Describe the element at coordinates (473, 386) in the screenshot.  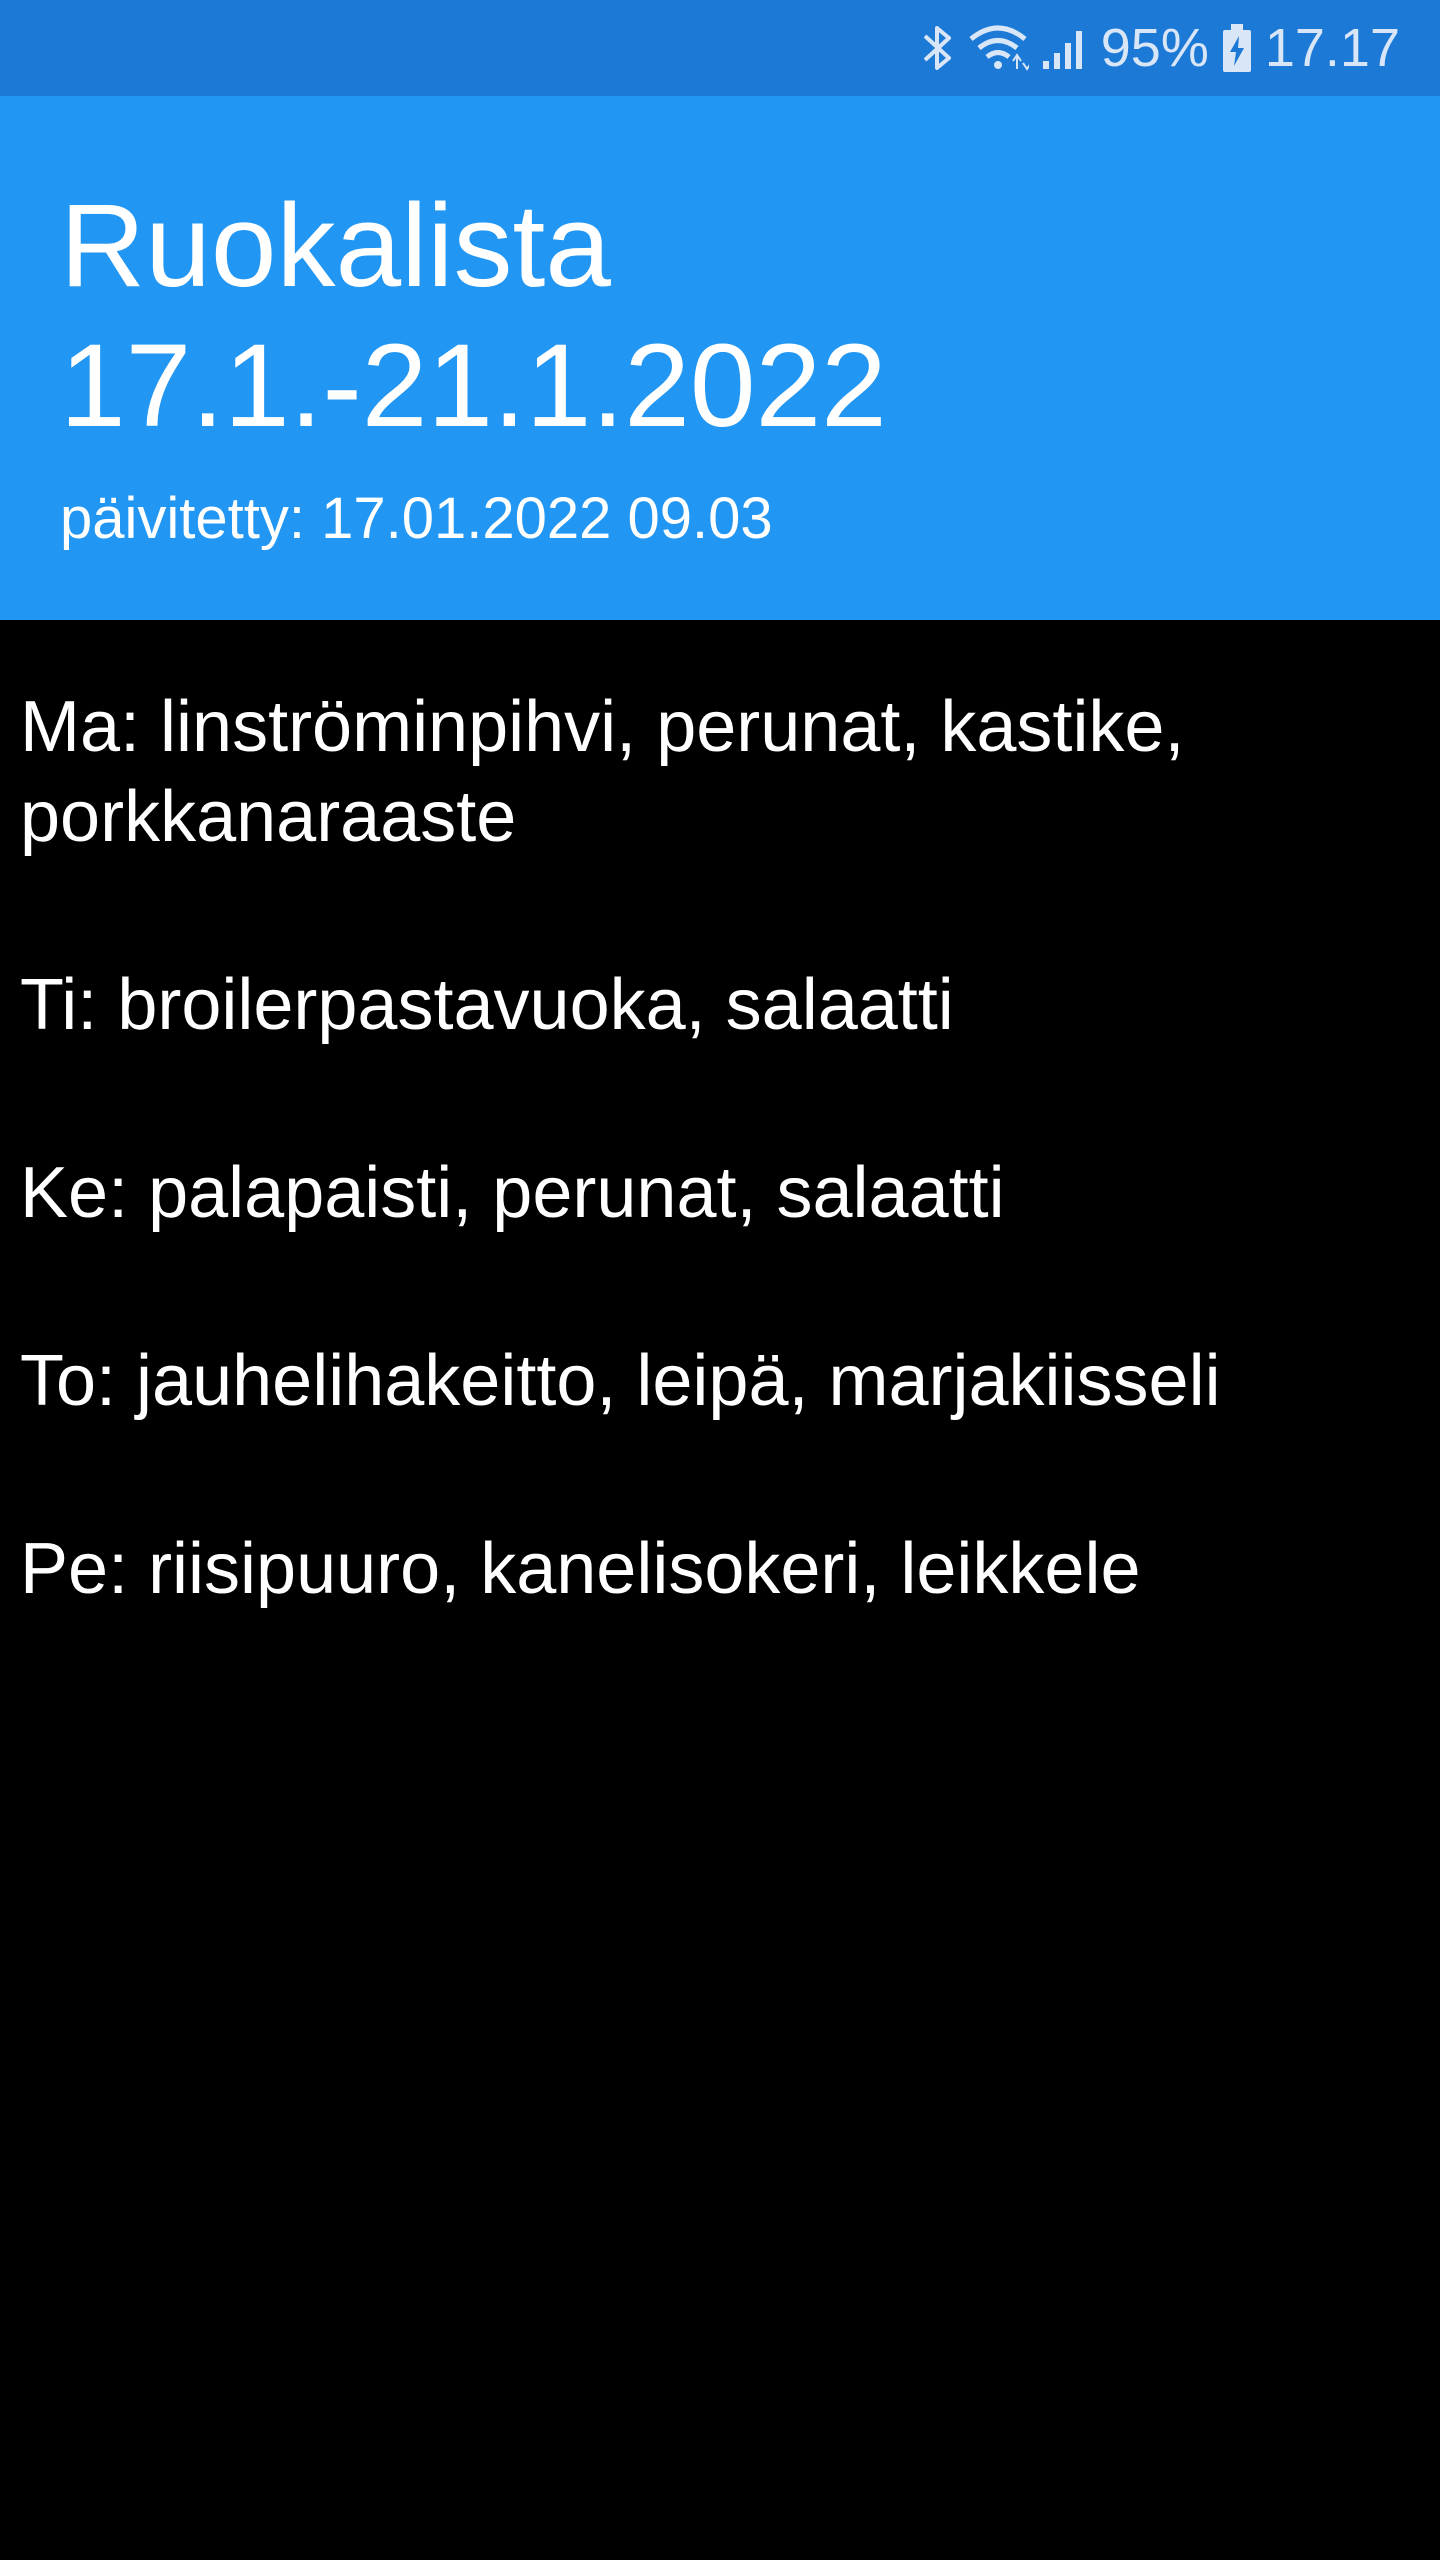
I see `week-range: 17.1.-21.1.2022` at that location.